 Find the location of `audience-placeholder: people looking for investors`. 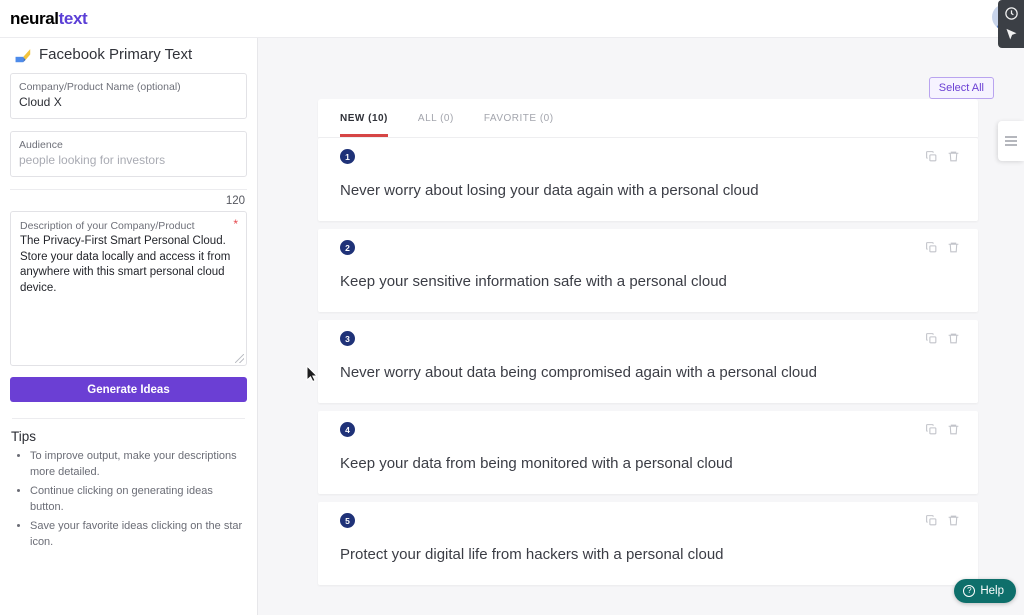

audience-placeholder: people looking for investors is located at coordinates (128, 160).